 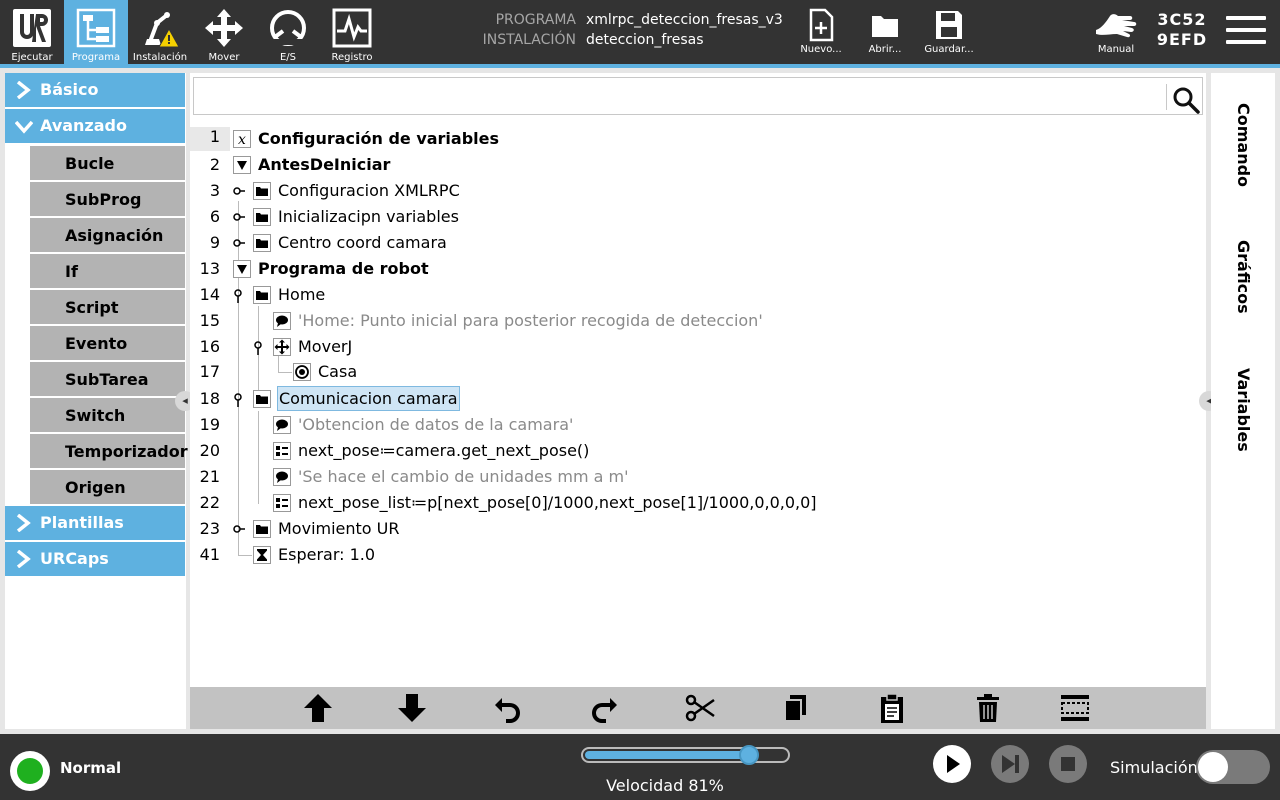 What do you see at coordinates (698, 347) in the screenshot?
I see `tree-row: 16 MoverJ` at bounding box center [698, 347].